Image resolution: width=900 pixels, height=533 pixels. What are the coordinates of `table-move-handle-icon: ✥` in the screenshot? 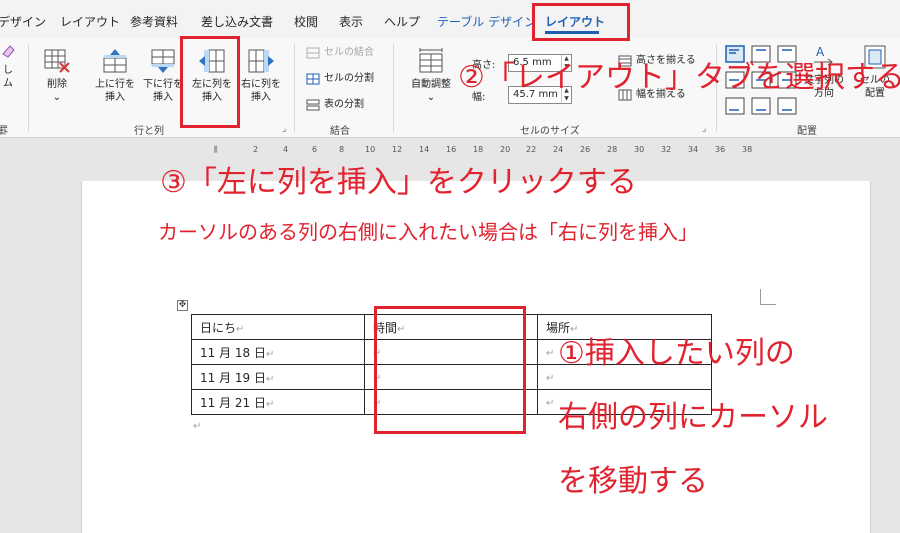 It's located at (182, 305).